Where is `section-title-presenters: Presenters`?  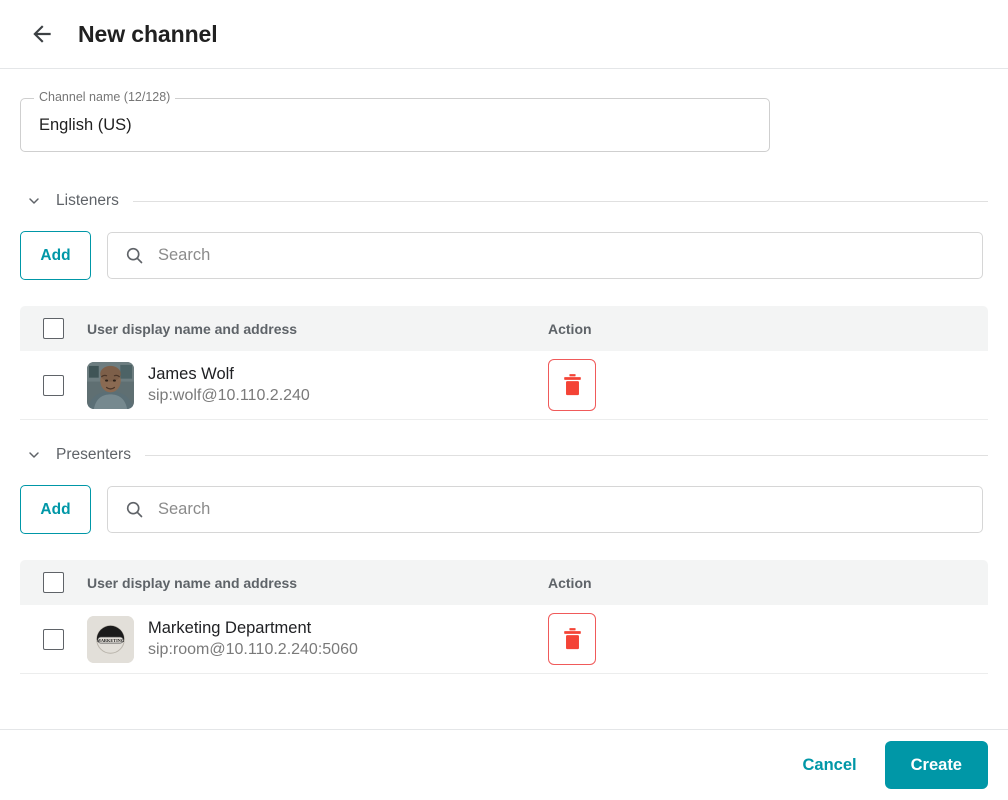 section-title-presenters: Presenters is located at coordinates (93, 454).